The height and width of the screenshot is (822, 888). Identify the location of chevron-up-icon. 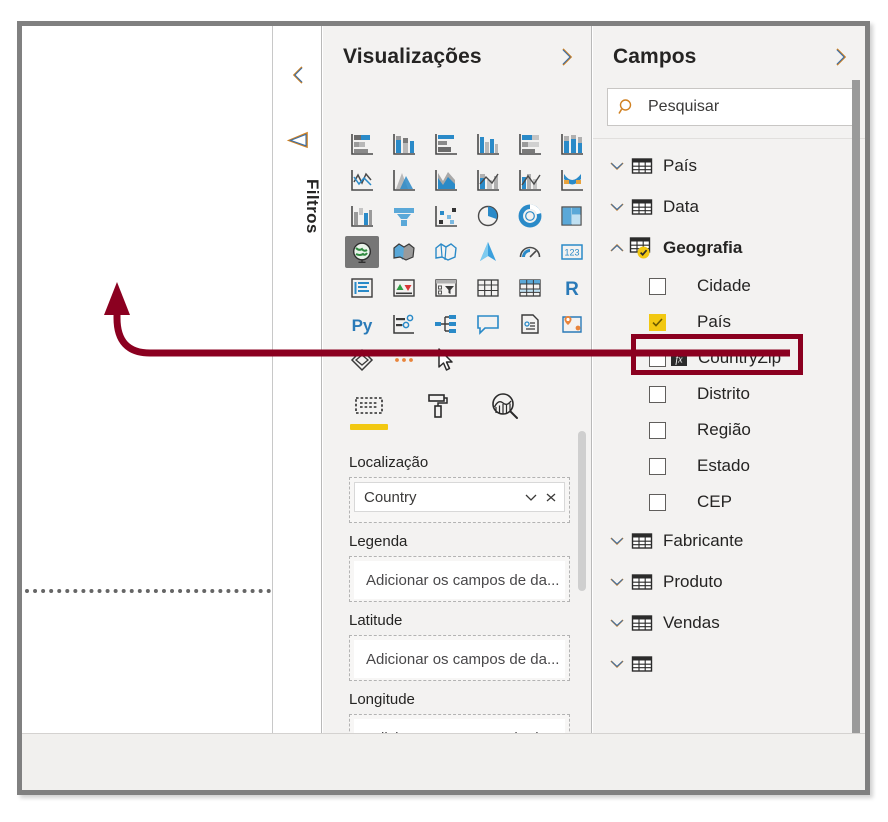
(617, 248).